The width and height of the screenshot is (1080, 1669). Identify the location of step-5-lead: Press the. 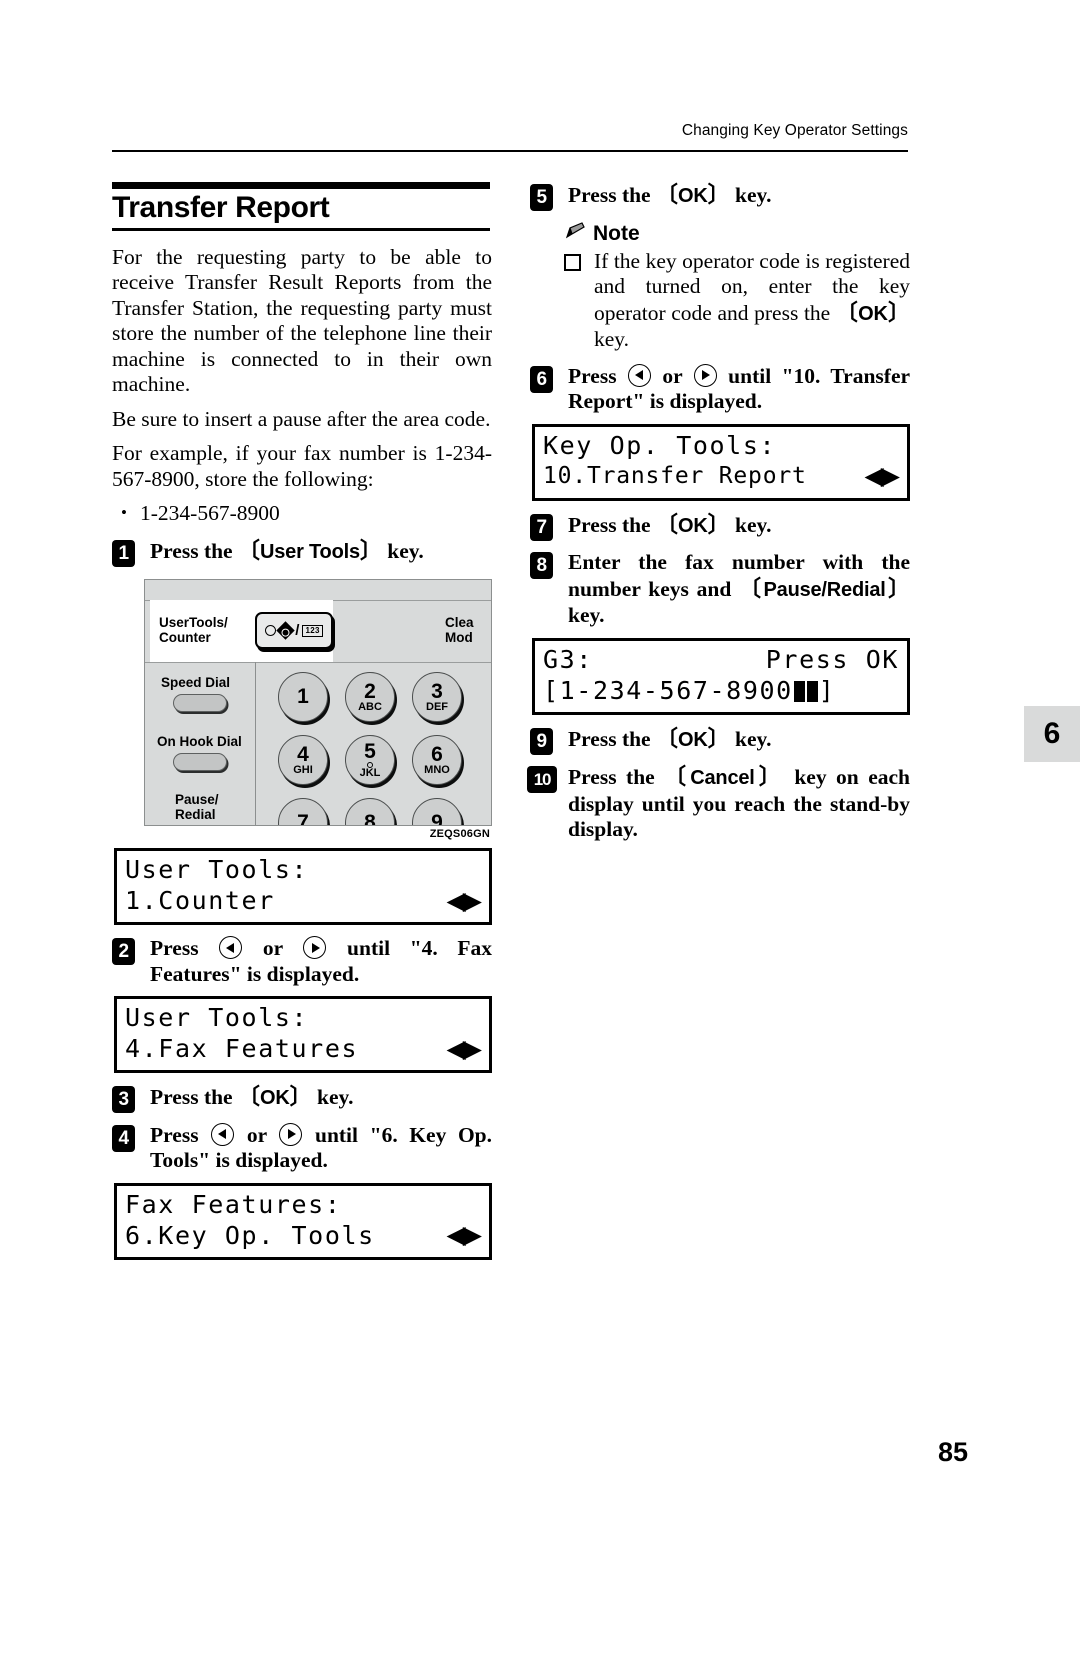
(609, 195).